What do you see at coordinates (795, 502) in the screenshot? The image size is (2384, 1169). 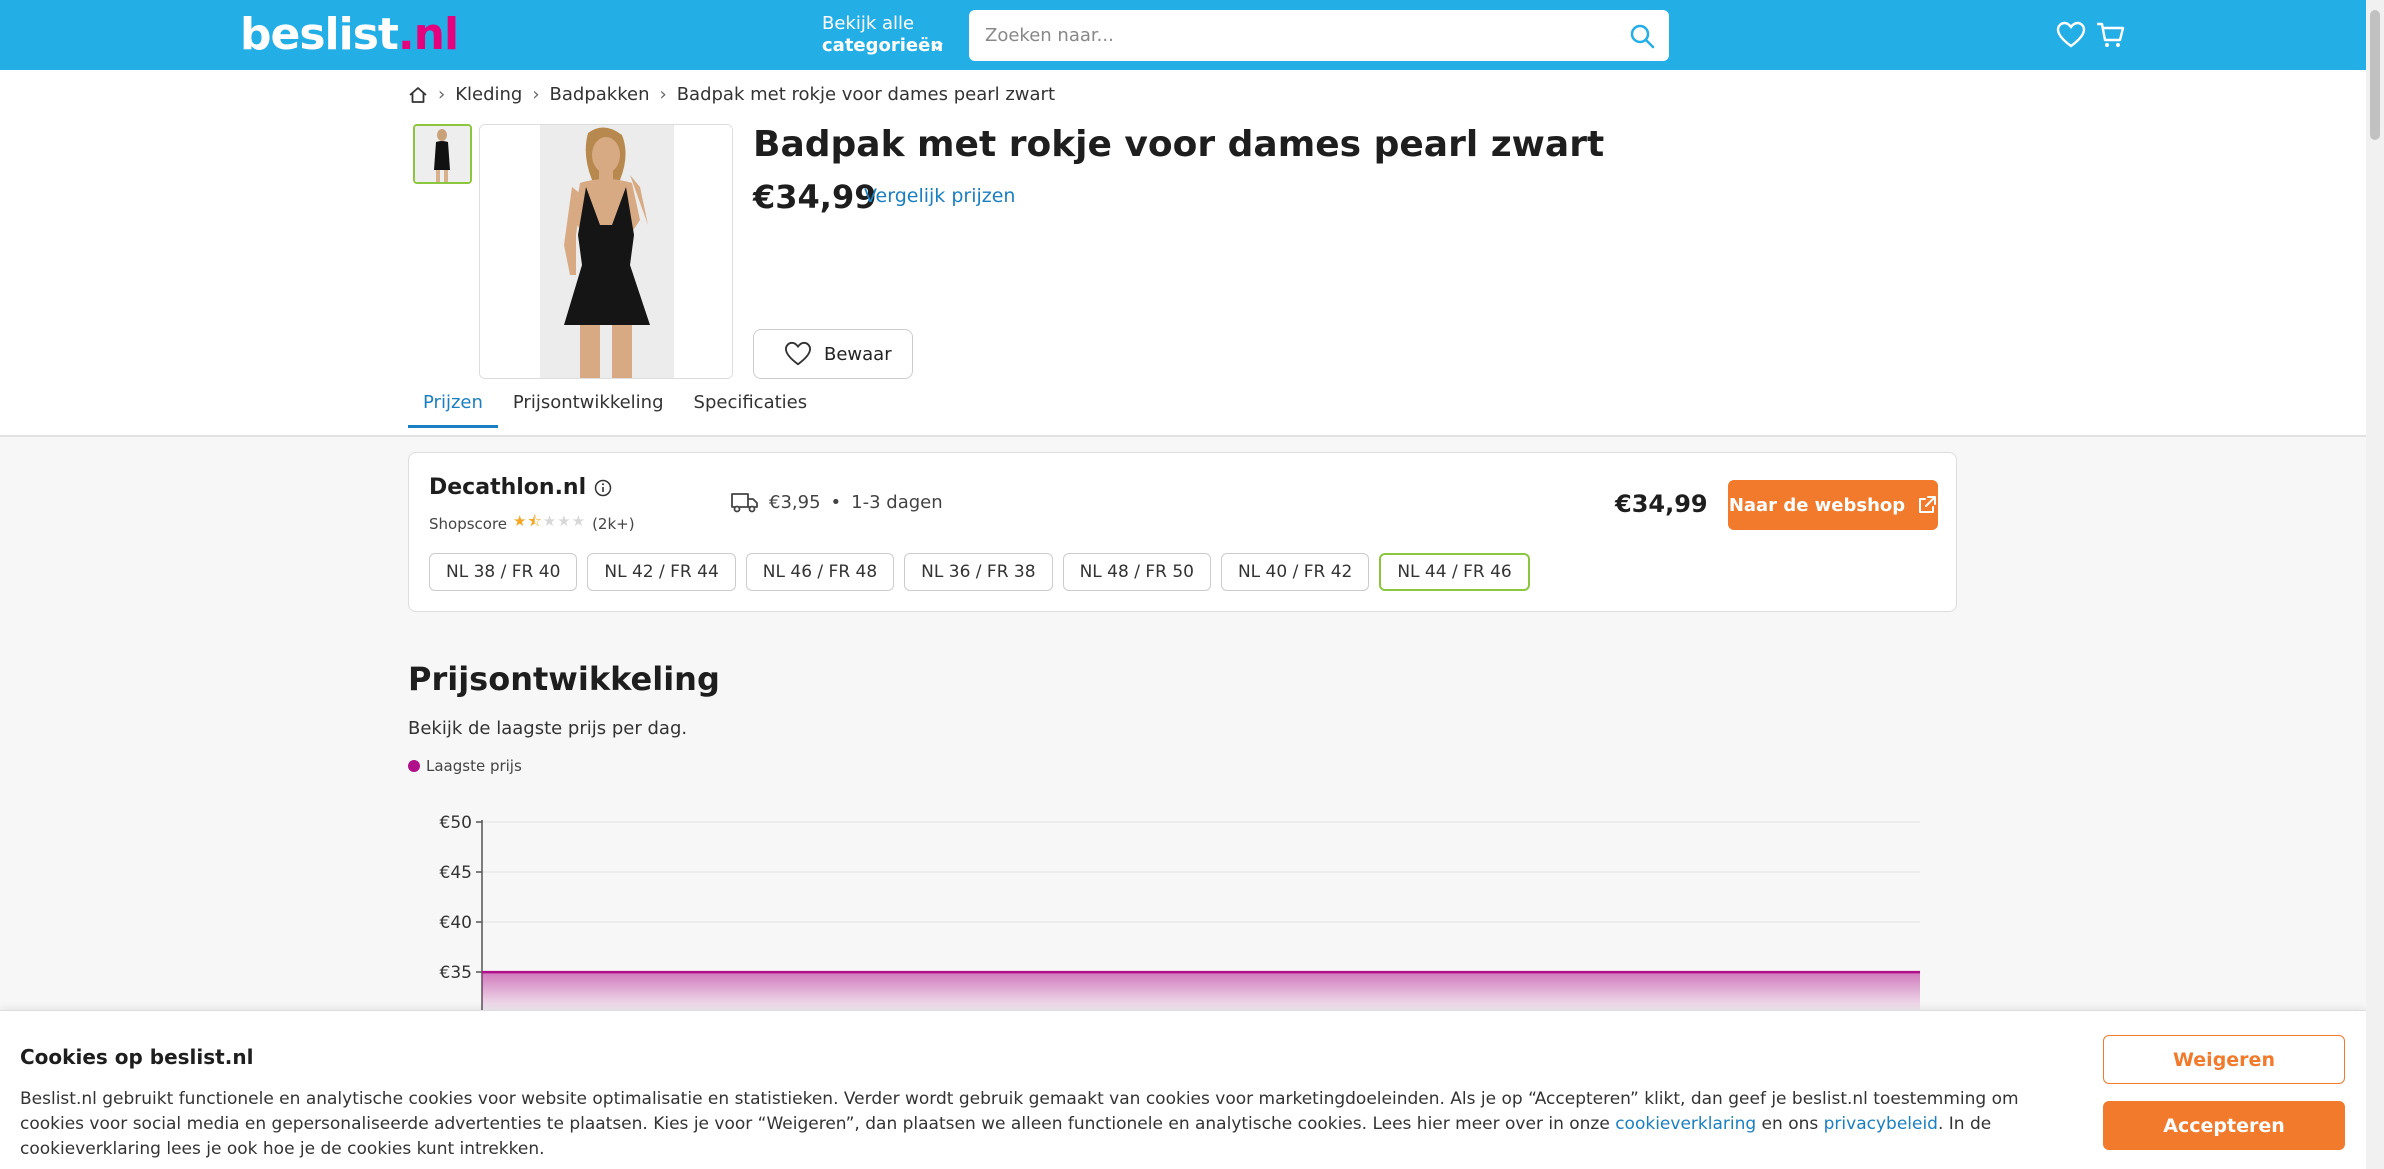 I see `shipping-cost: €3,95` at bounding box center [795, 502].